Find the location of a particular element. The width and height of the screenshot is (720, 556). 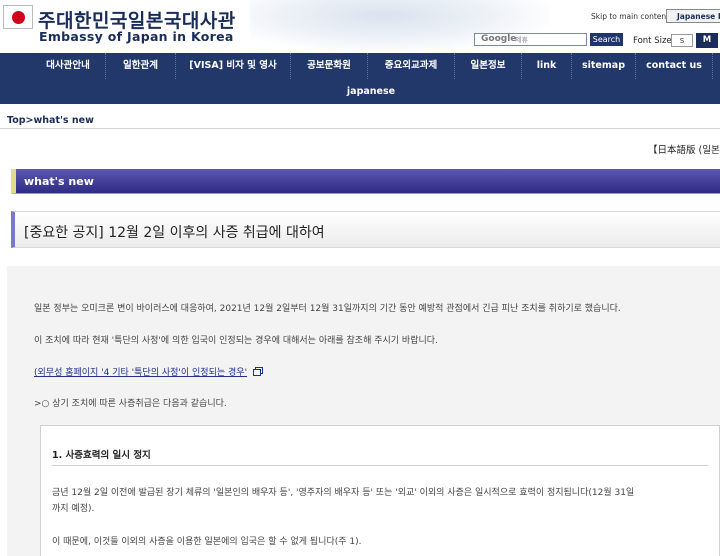

nav-item-visa: [VISA] 비자 및 영사 is located at coordinates (233, 66).